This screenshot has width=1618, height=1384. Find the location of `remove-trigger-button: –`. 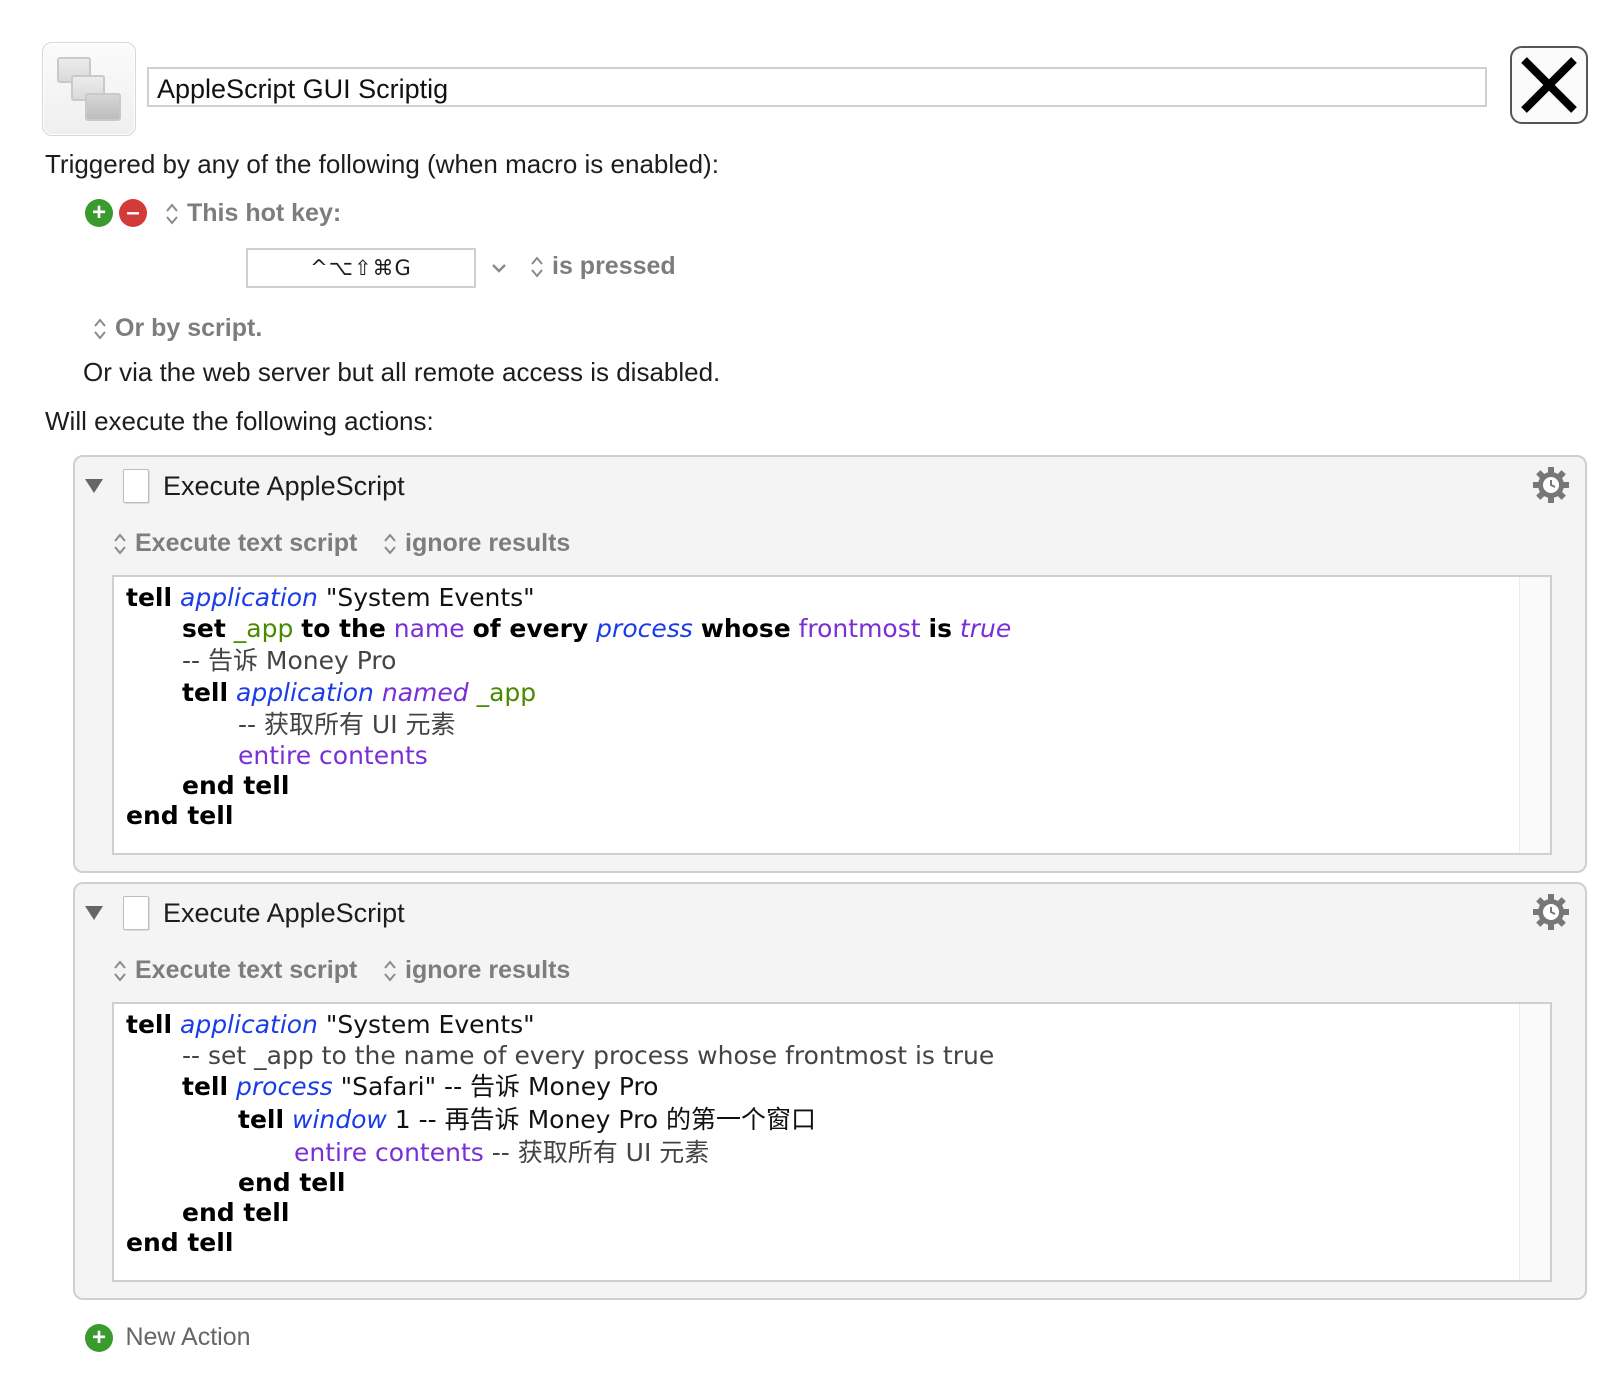

remove-trigger-button: – is located at coordinates (133, 213).